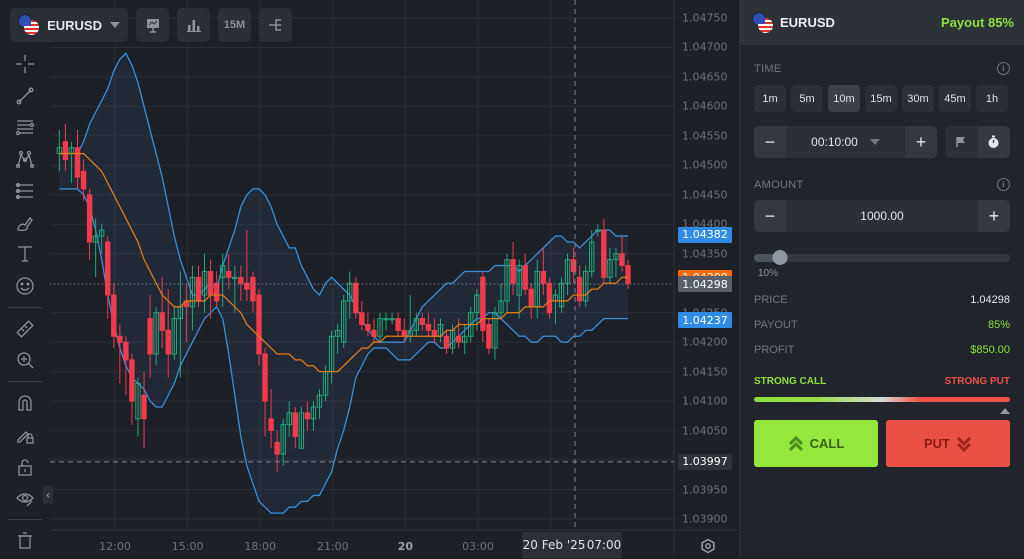  I want to click on amount-slider, so click(882, 257).